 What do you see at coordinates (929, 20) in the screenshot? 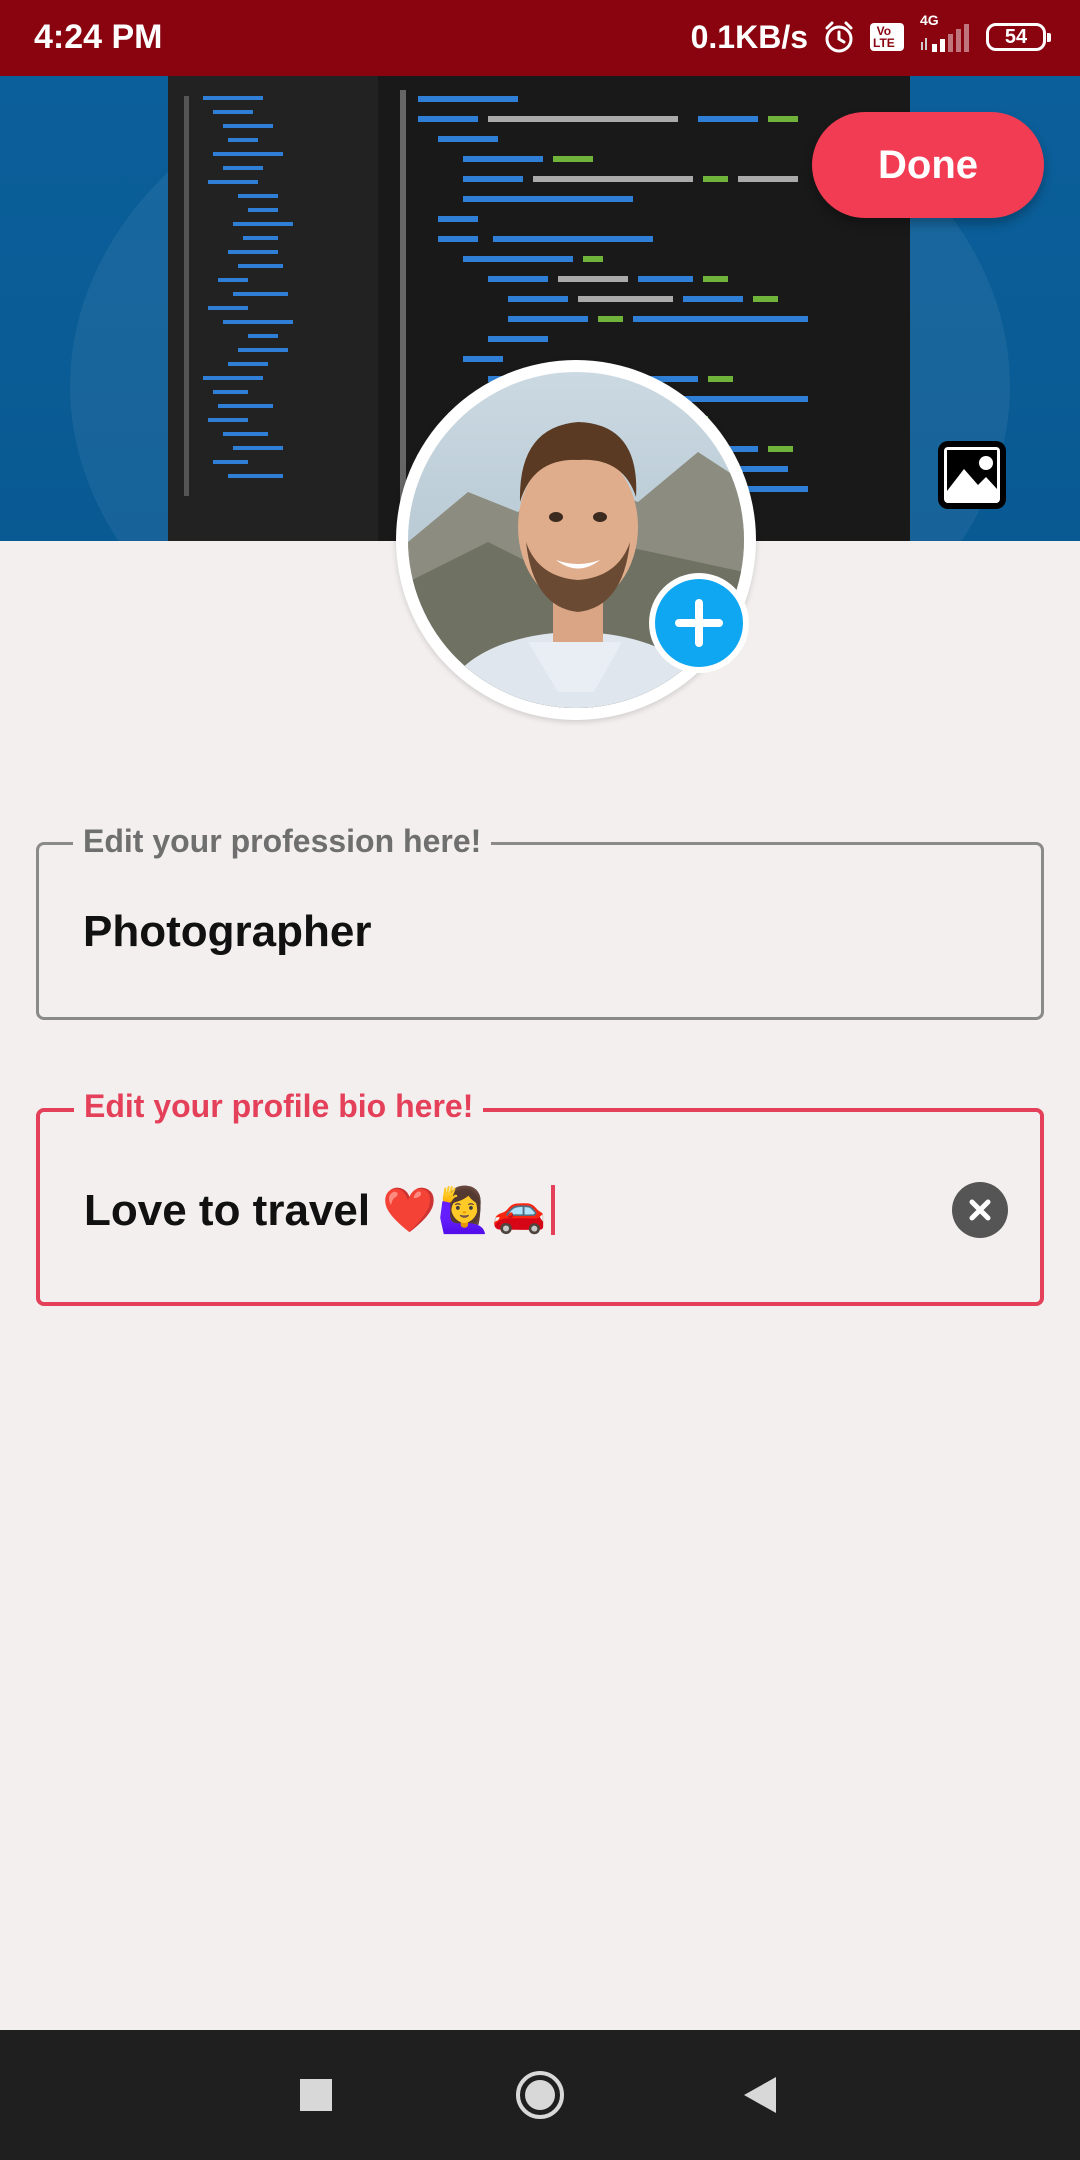
I see `network-type: 4G` at bounding box center [929, 20].